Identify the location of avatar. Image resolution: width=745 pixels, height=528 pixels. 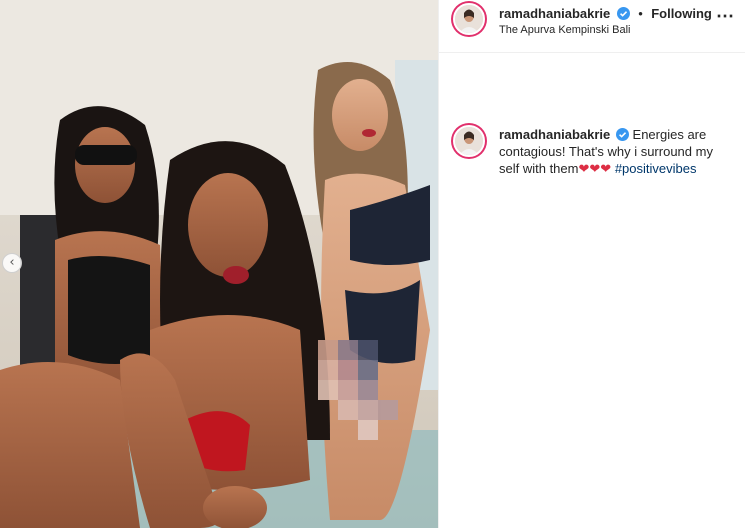
(469, 19).